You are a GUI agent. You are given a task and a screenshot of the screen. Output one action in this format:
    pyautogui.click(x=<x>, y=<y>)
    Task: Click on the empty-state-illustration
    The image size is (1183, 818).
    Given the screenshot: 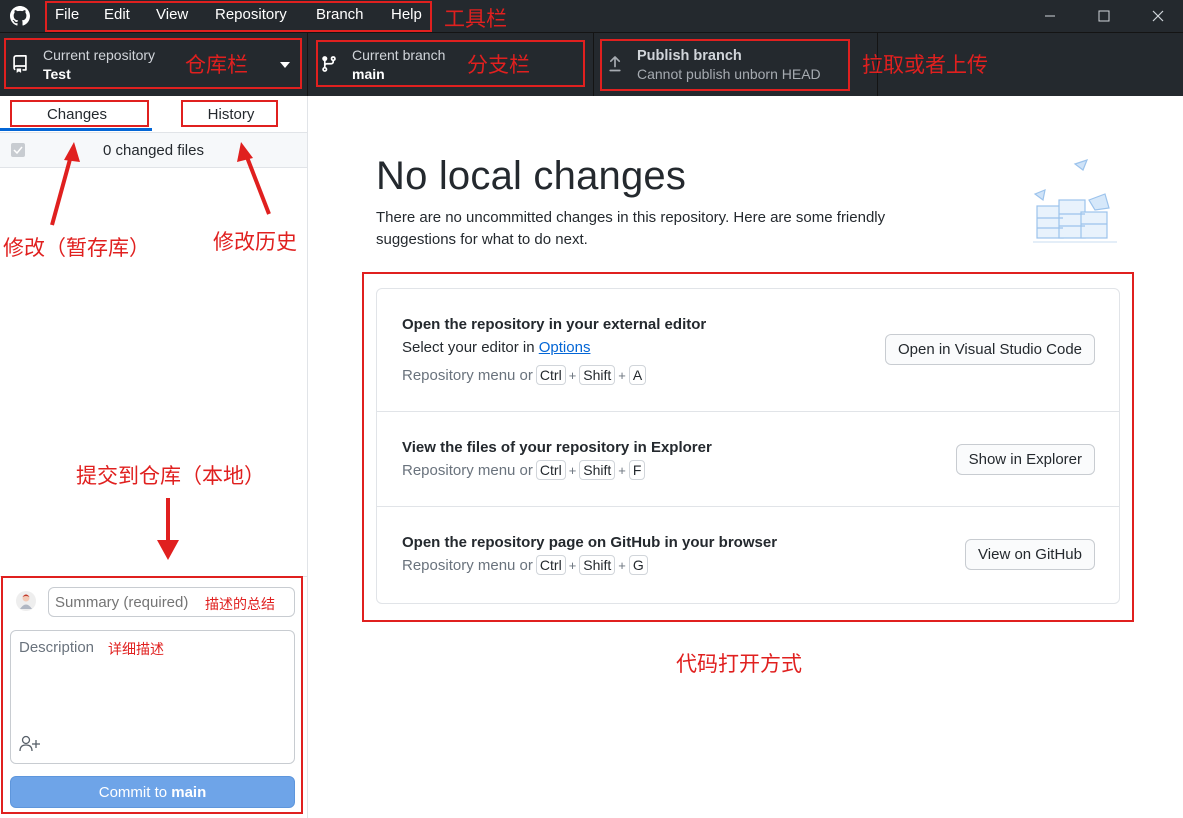 What is the action you would take?
    pyautogui.click(x=1075, y=201)
    